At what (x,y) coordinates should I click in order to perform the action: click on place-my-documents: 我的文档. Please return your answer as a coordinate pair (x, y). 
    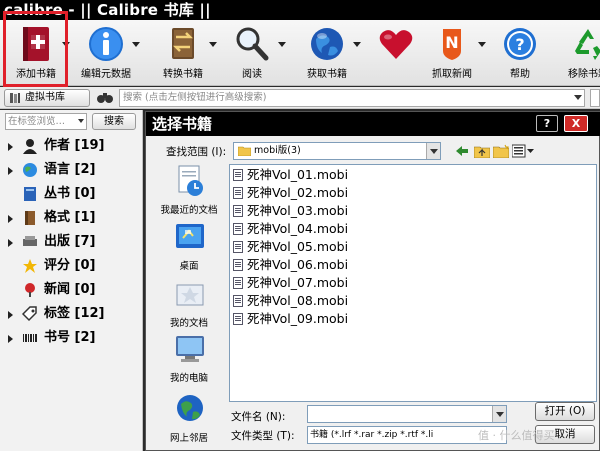
    Looking at the image, I should click on (189, 302).